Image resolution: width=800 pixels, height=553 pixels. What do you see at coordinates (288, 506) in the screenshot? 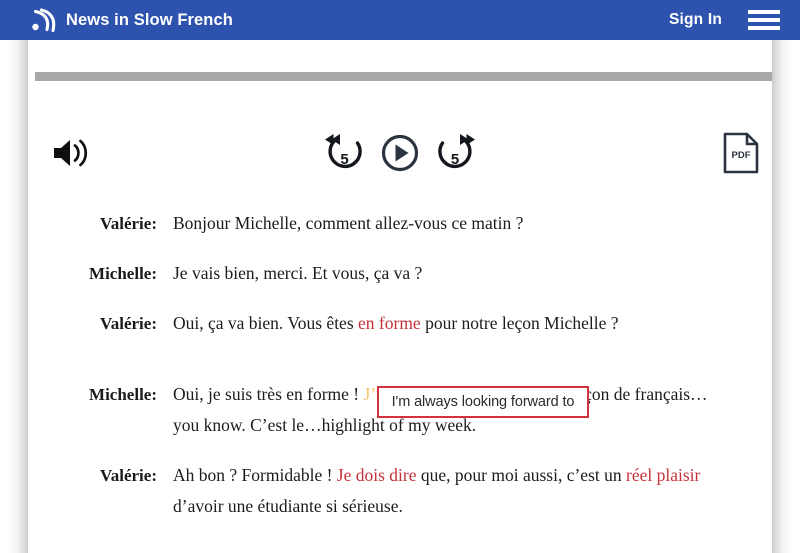
I see `segment-plain: d’avoir une étudiante si sérieuse.` at bounding box center [288, 506].